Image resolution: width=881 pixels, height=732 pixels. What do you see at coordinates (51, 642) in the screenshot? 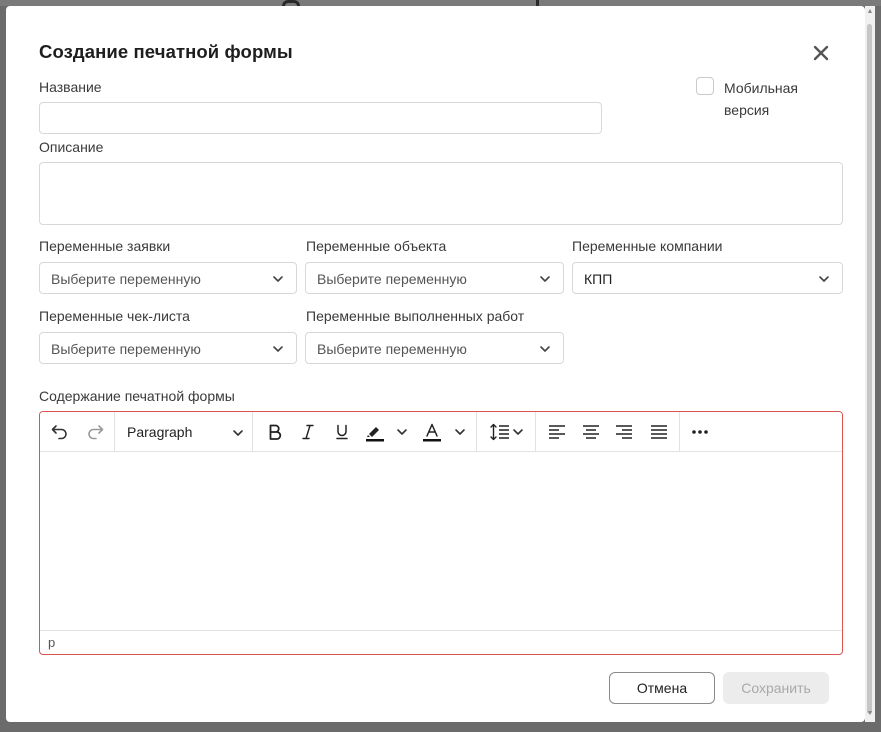
I see `element-path: p` at bounding box center [51, 642].